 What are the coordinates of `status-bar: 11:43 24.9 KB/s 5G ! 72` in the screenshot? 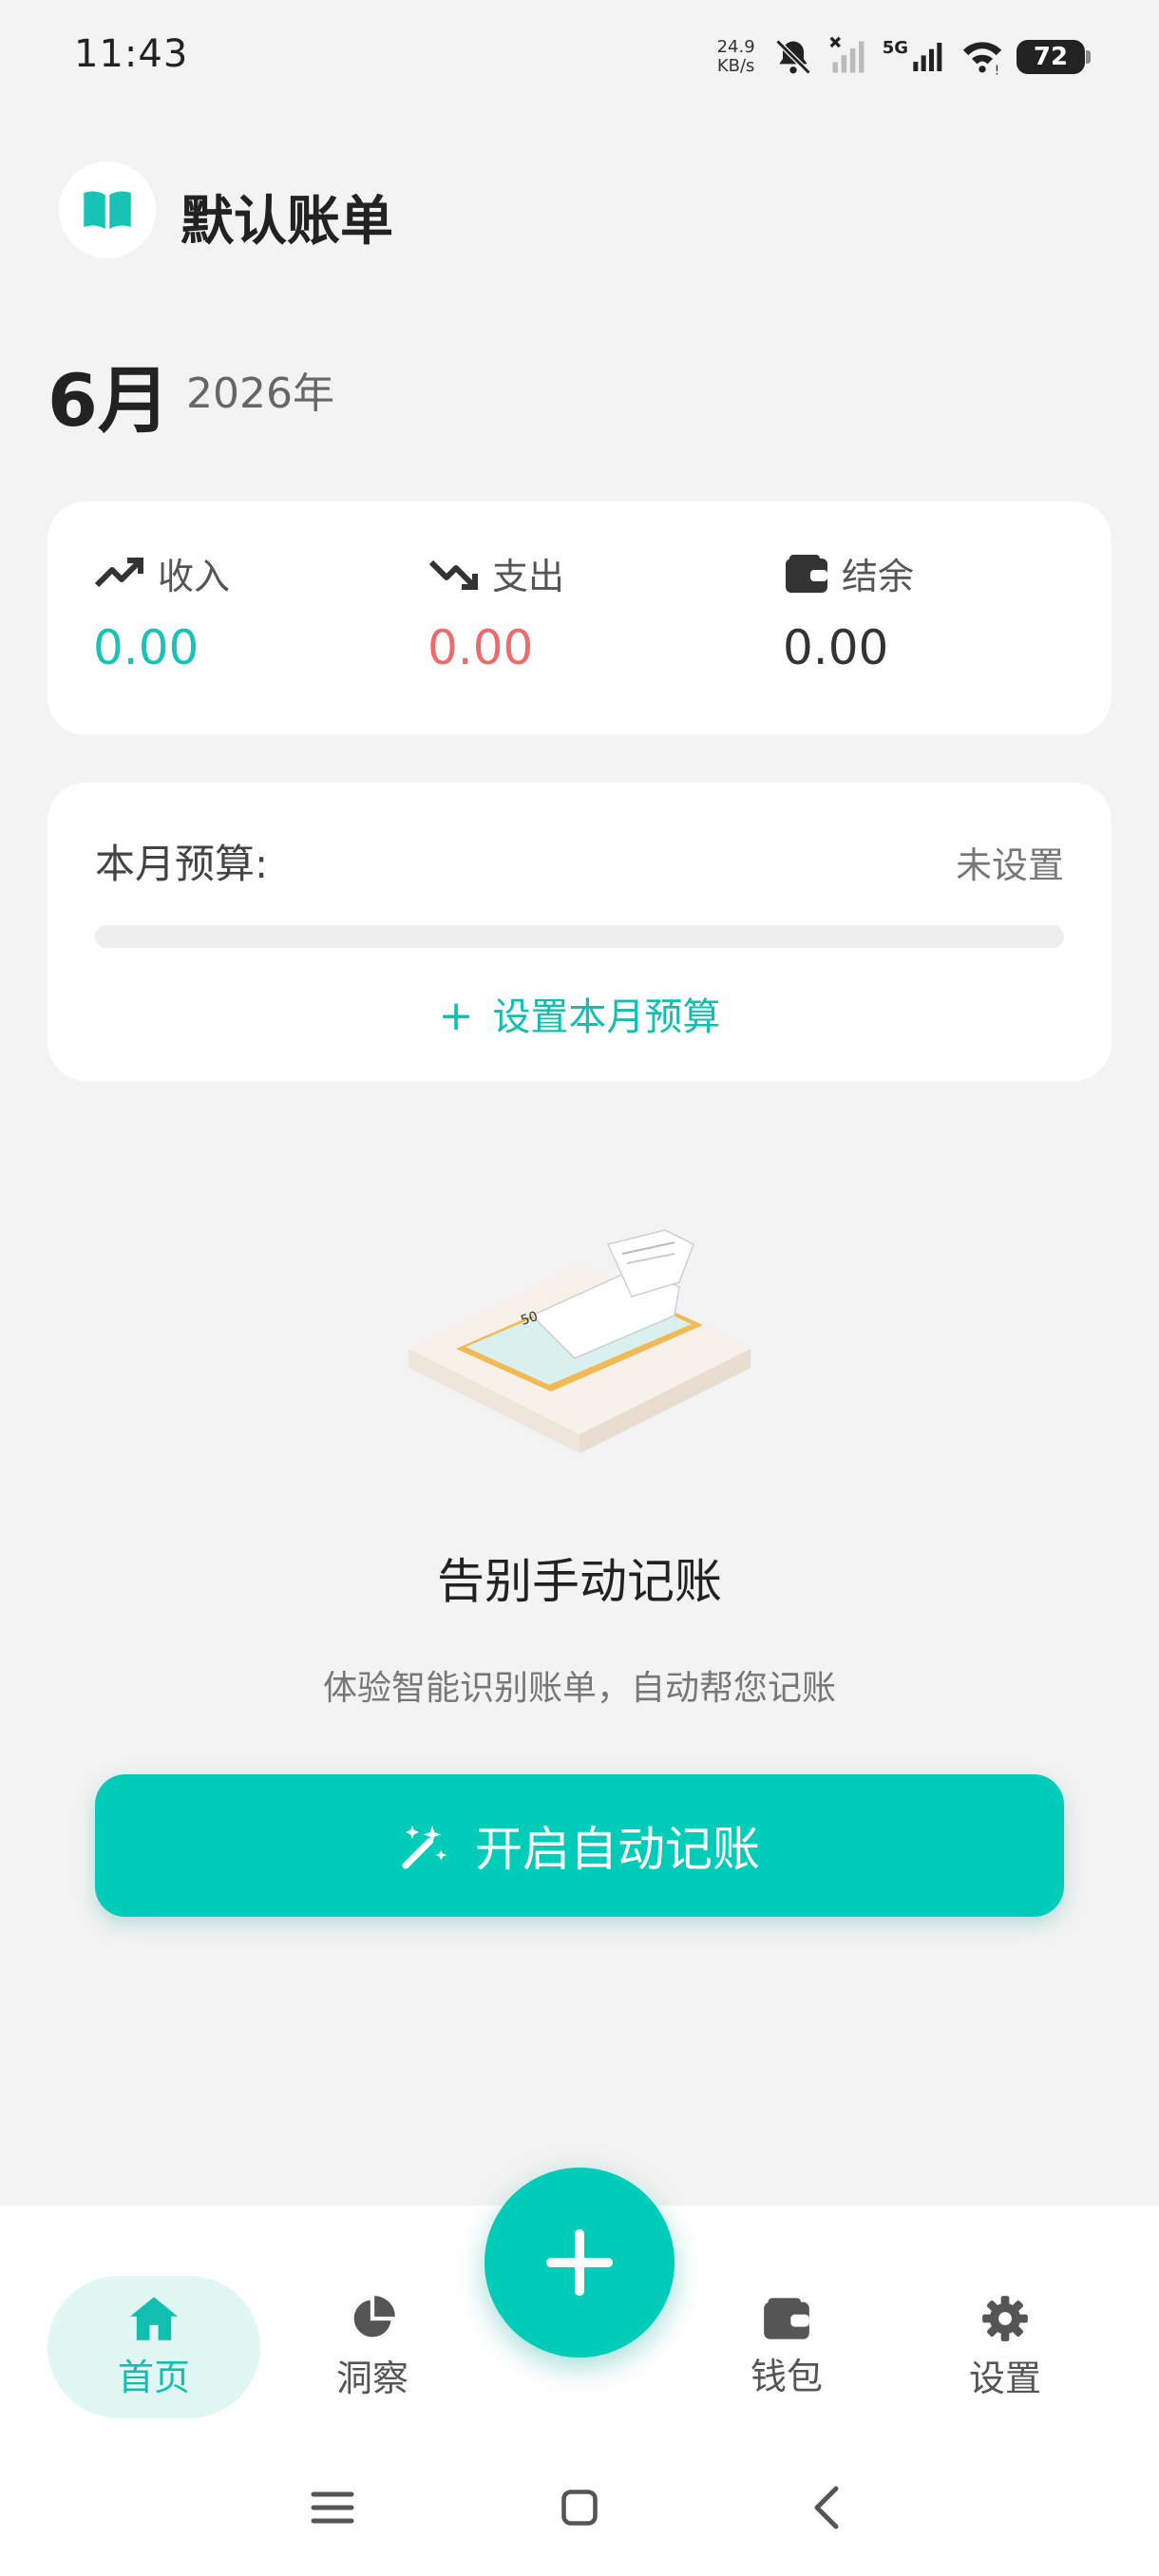 It's located at (579, 57).